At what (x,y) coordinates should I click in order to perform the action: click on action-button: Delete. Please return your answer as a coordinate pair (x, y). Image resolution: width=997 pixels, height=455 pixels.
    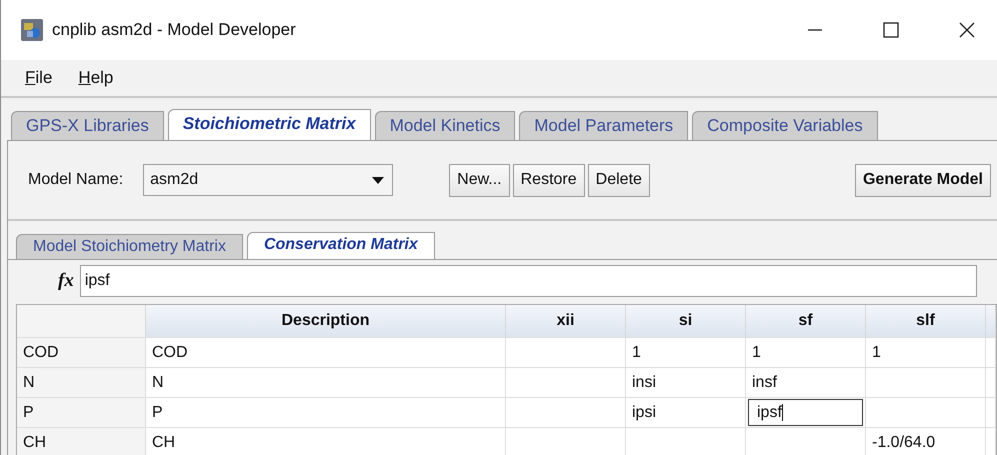
    Looking at the image, I should click on (619, 180).